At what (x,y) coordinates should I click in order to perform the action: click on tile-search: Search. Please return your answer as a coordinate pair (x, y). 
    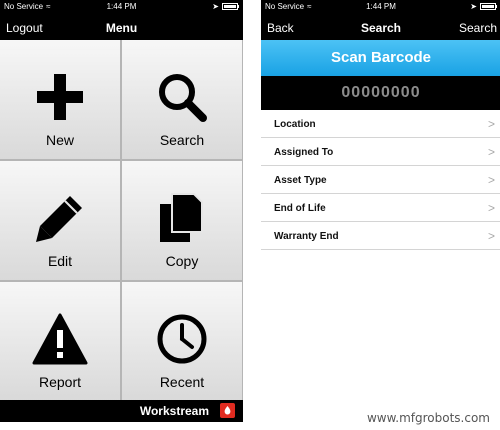
    Looking at the image, I should click on (182, 99).